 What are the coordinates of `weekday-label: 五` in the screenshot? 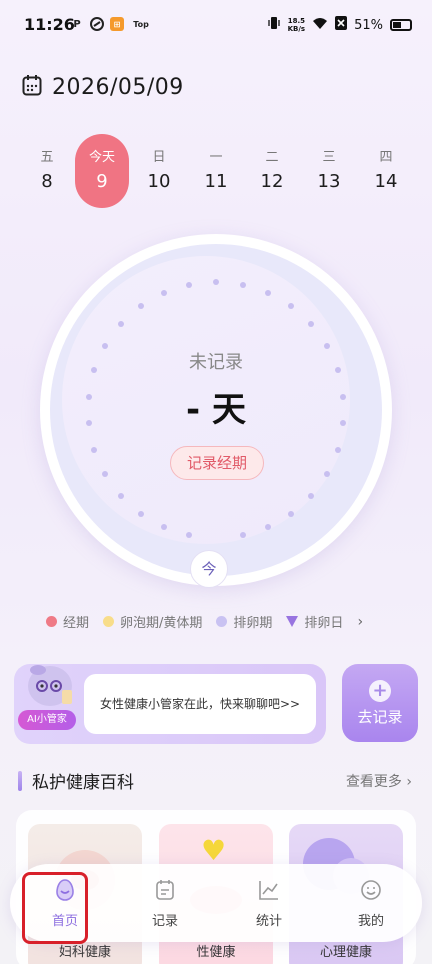 It's located at (47, 157).